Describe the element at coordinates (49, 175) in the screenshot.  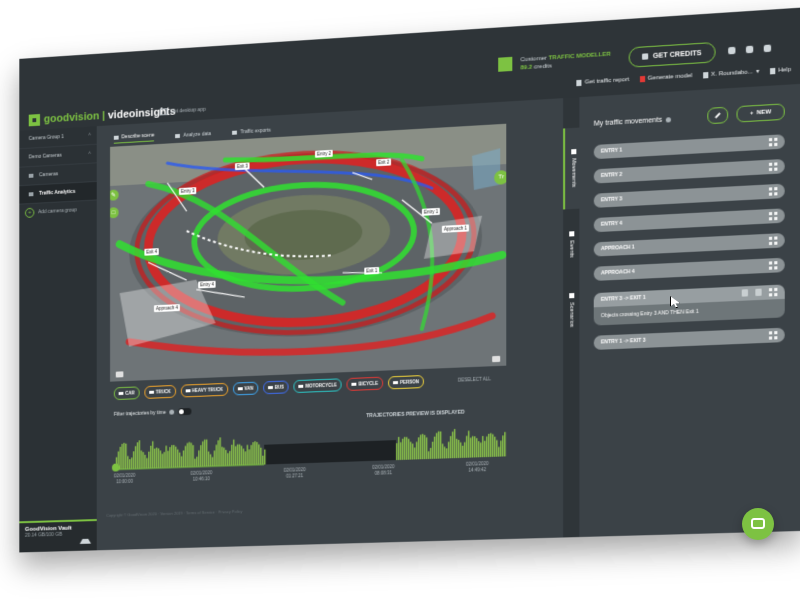
I see `sidebar-item-label: Cameras` at that location.